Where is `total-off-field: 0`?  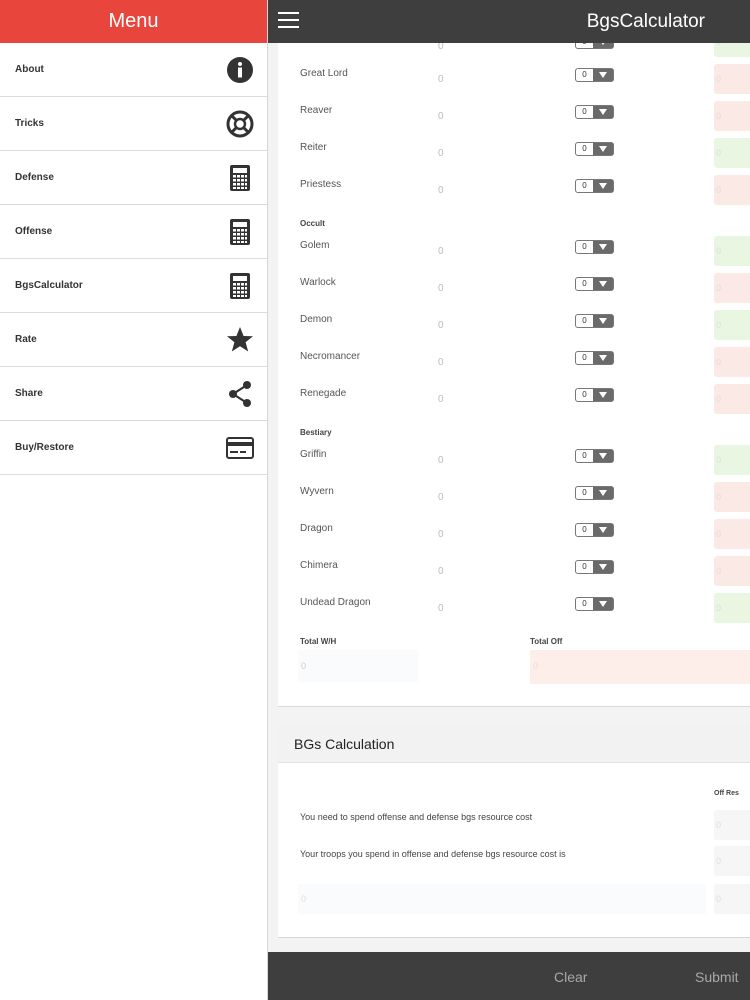 total-off-field: 0 is located at coordinates (640, 667).